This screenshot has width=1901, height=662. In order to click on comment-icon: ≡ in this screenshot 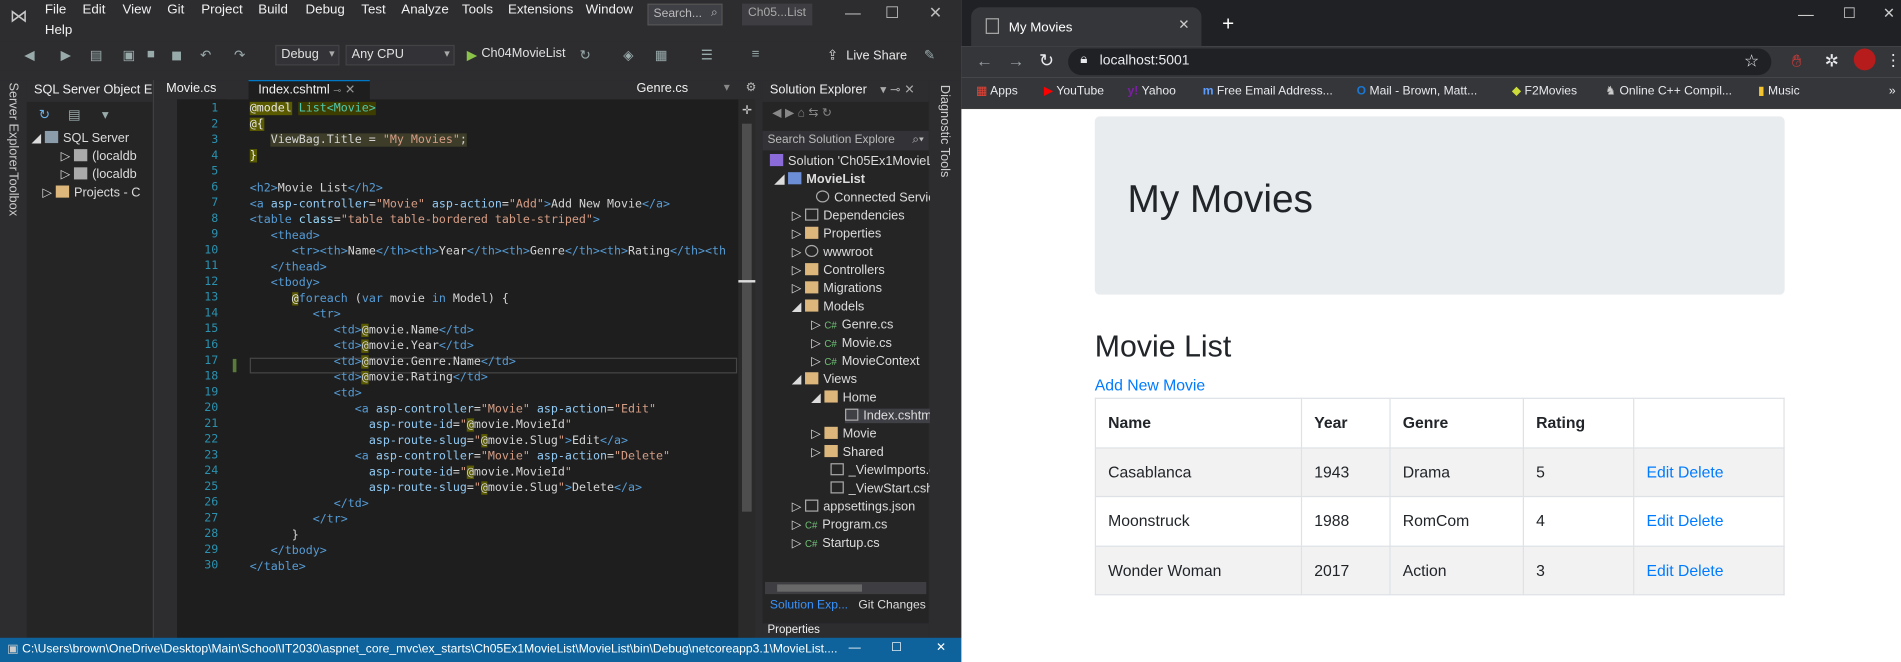, I will do `click(756, 54)`.